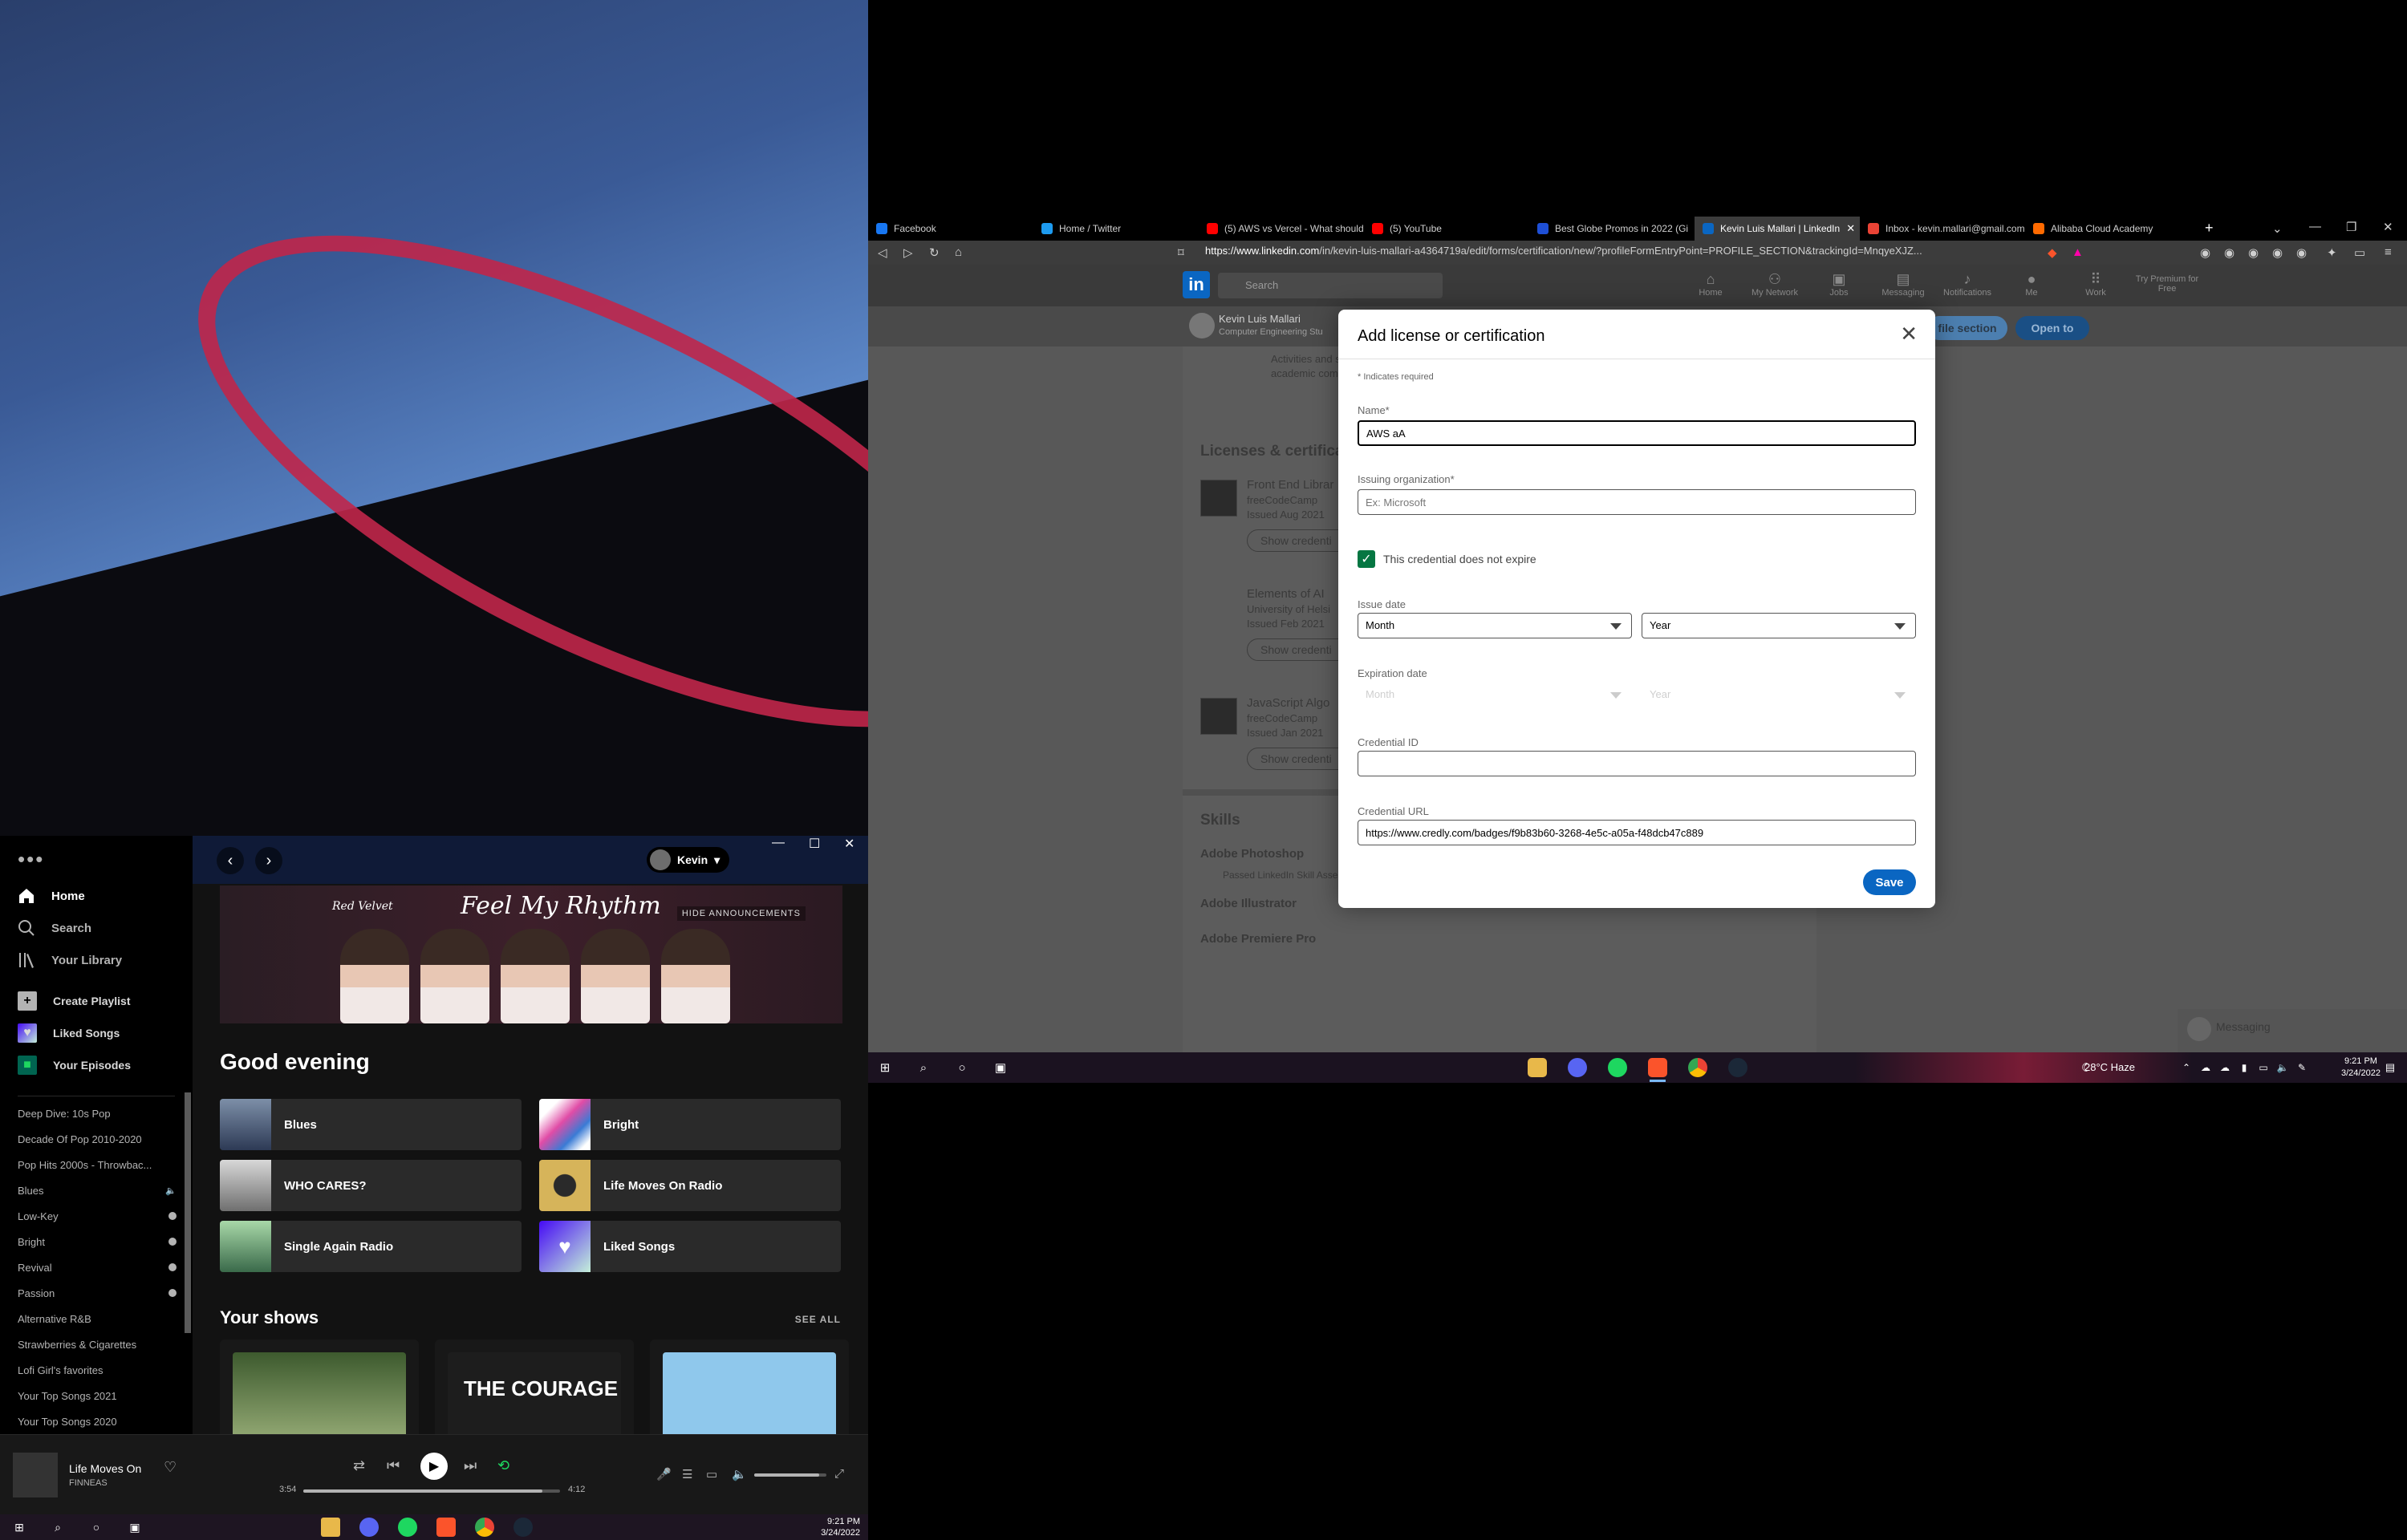 Image resolution: width=2407 pixels, height=1540 pixels. What do you see at coordinates (818, 1319) in the screenshot?
I see `see-all-link: SEE ALL` at bounding box center [818, 1319].